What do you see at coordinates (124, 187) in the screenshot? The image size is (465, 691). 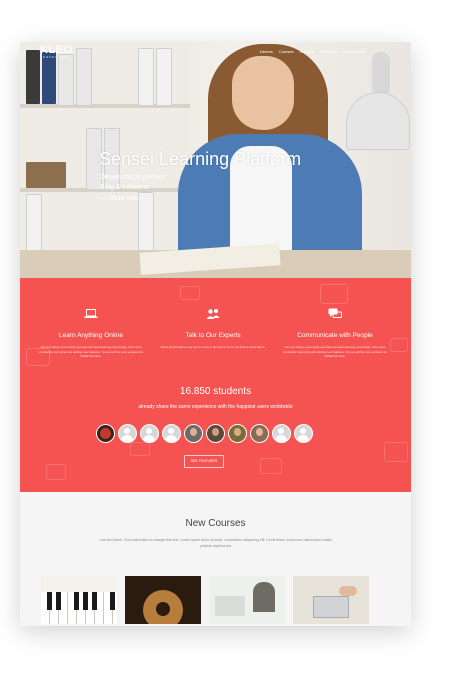 I see `hero-subtitle-secondary: Blog & Lessons` at bounding box center [124, 187].